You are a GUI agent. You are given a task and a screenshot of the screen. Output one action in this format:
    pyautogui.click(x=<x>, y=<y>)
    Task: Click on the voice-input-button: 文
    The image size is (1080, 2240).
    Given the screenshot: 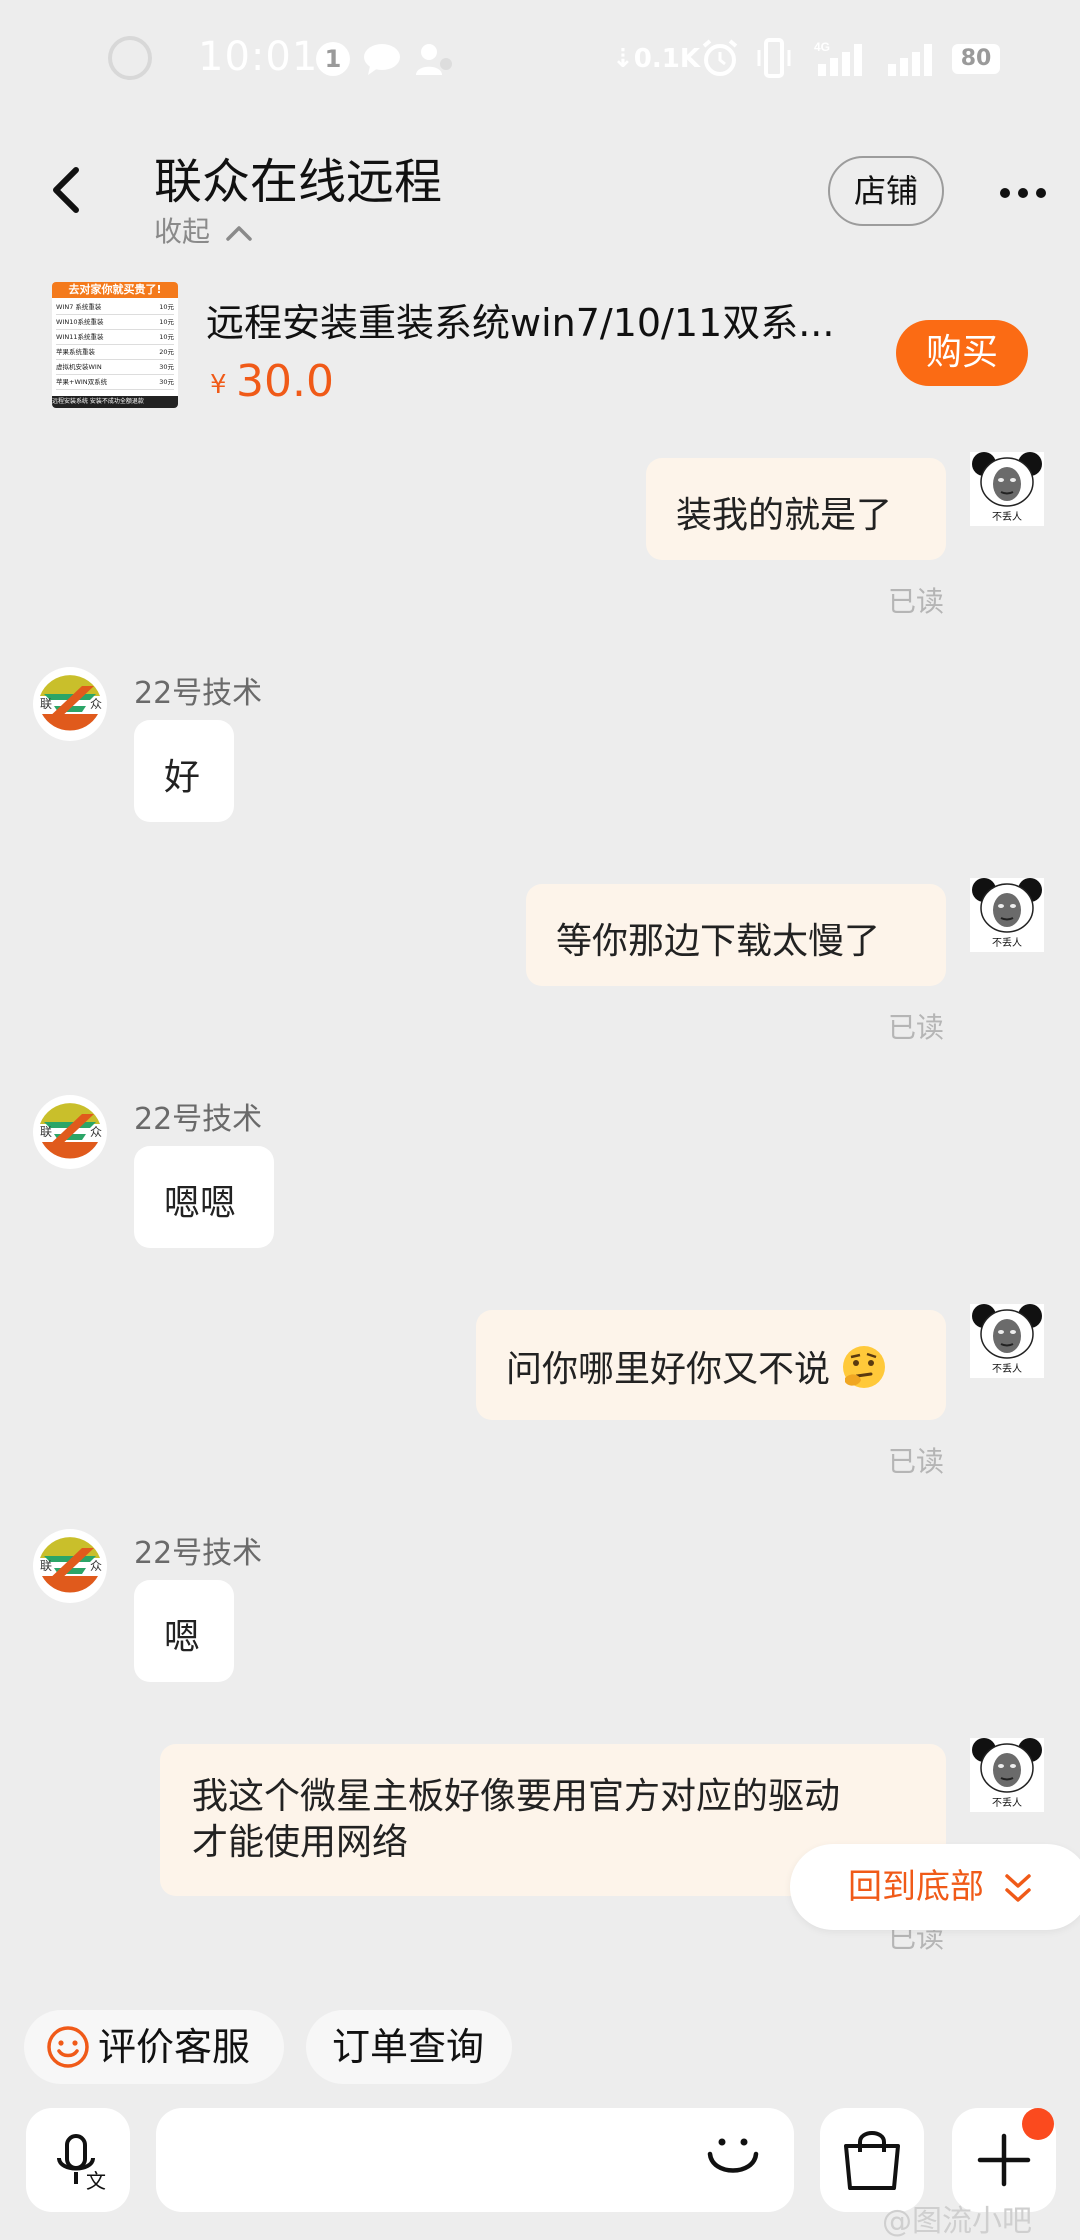 What is the action you would take?
    pyautogui.click(x=78, y=2160)
    